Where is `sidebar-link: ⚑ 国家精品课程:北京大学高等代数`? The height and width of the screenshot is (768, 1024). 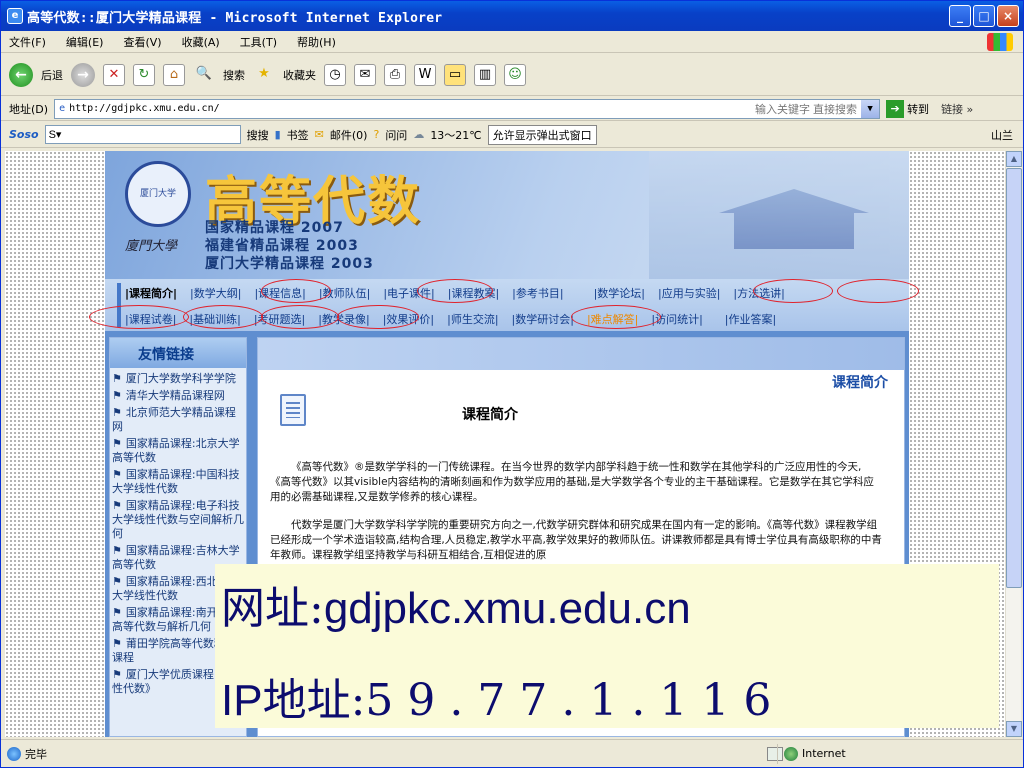
sidebar-link: ⚑ 国家精品课程:北京大学高等代数 is located at coordinates (178, 451).